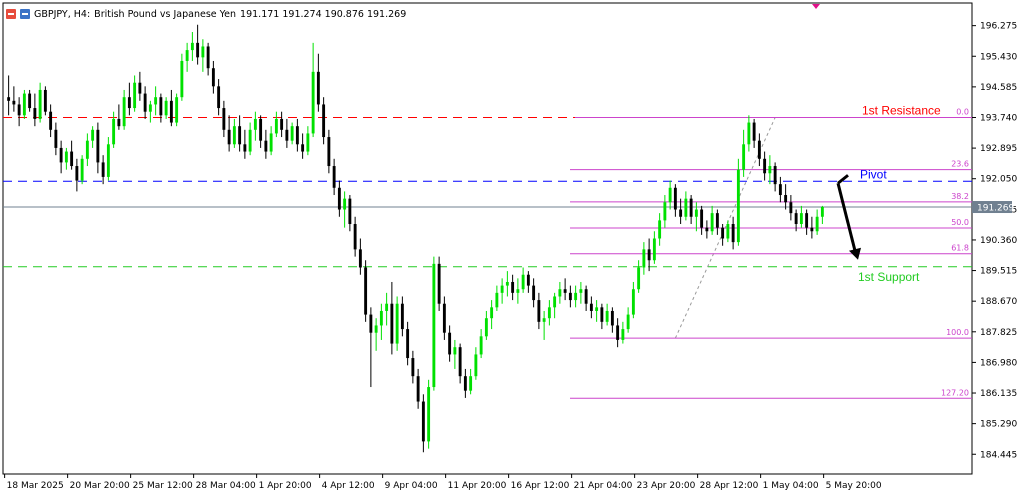 This screenshot has height=497, width=1024. What do you see at coordinates (998, 241) in the screenshot?
I see `y-tick-label: 190.360` at bounding box center [998, 241].